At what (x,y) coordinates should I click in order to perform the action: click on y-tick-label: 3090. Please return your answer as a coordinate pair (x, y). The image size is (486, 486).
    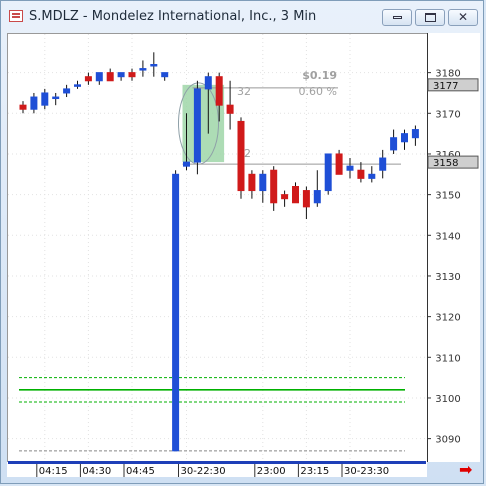
    Looking at the image, I should click on (447, 440).